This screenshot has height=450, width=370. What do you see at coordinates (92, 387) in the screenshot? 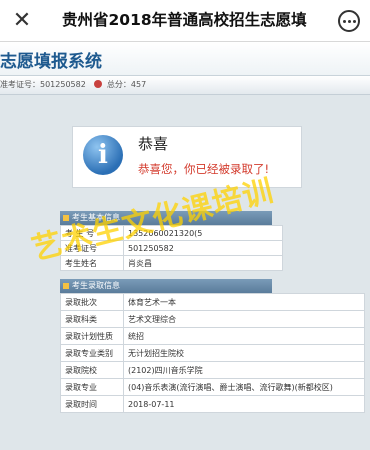
I see `row-label: 录取专业` at bounding box center [92, 387].